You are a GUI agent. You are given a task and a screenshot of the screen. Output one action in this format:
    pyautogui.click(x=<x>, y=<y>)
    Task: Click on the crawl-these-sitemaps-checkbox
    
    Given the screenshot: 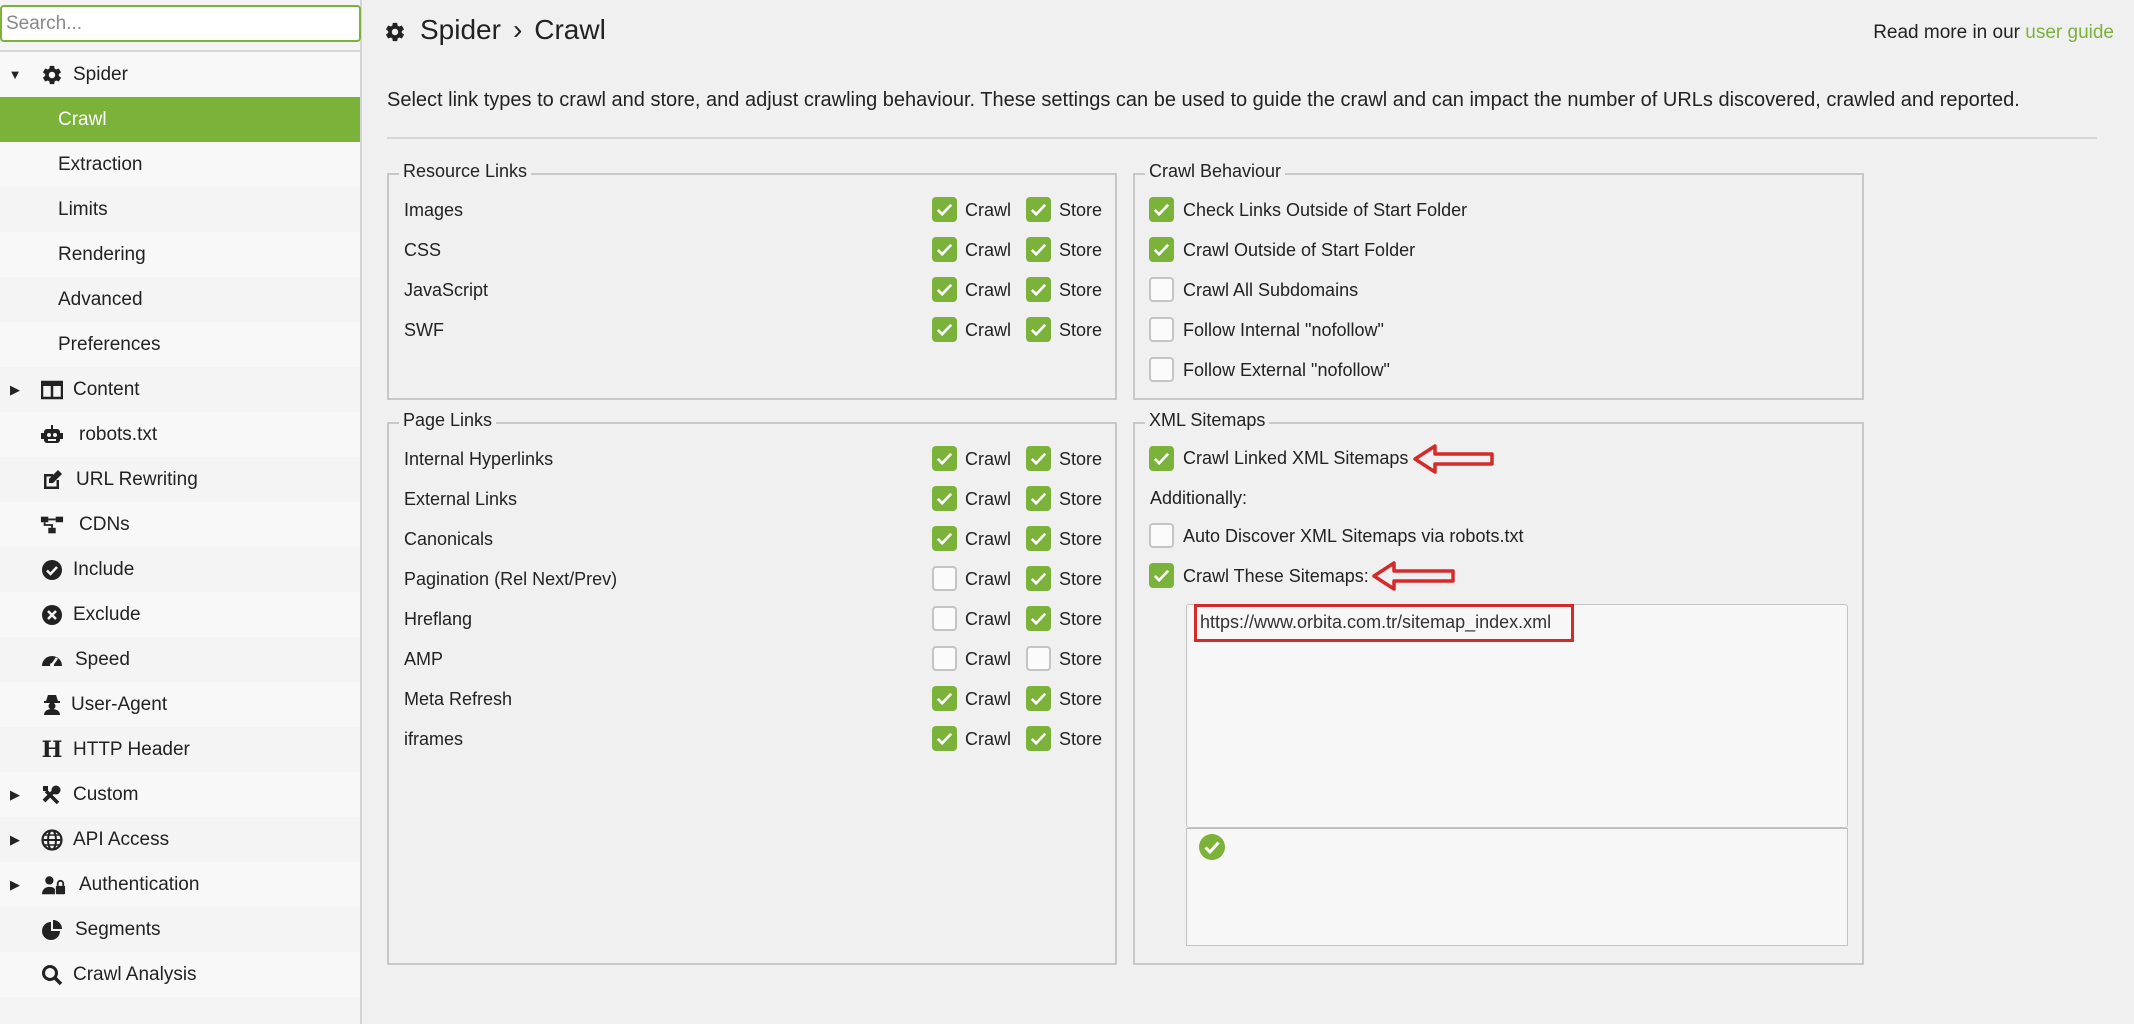 What is the action you would take?
    pyautogui.click(x=1161, y=575)
    